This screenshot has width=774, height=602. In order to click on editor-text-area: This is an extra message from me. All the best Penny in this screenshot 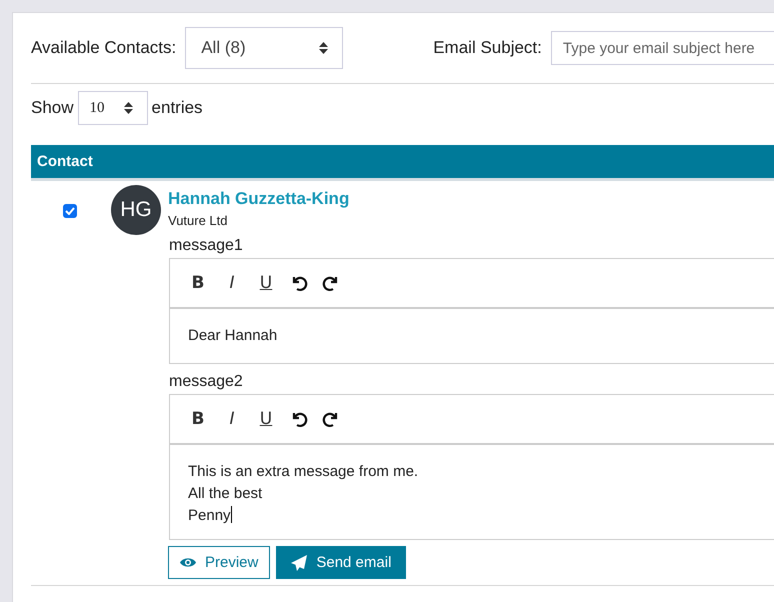, I will do `click(472, 492)`.